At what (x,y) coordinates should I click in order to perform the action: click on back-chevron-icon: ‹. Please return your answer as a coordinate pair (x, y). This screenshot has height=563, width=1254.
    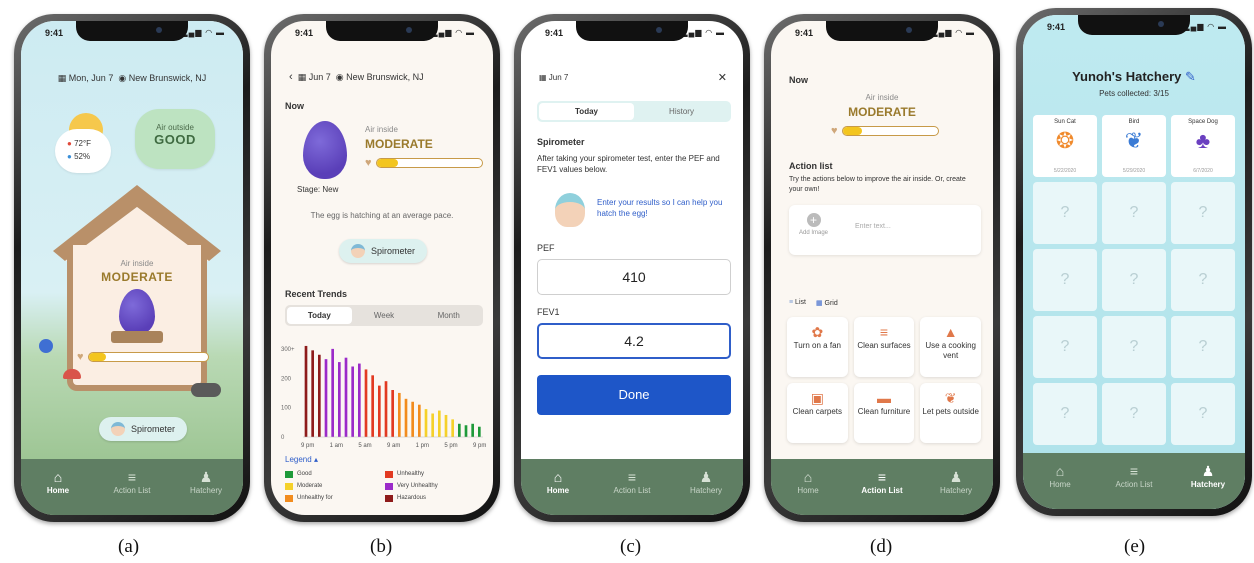
    Looking at the image, I should click on (291, 77).